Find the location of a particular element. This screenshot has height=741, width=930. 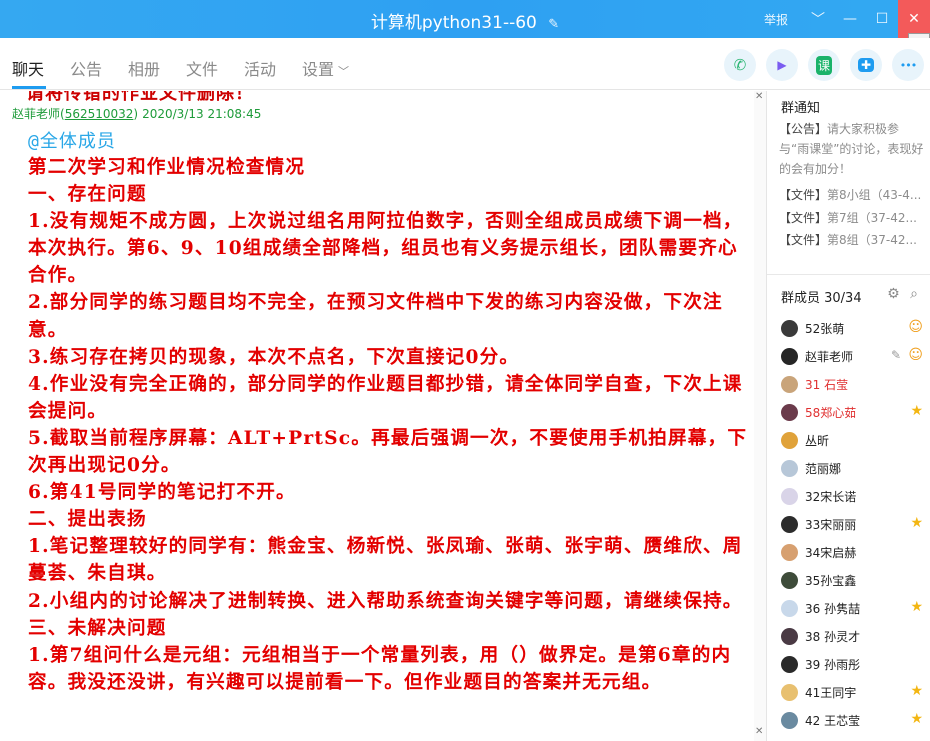

member-item: 36 孙隽喆 ★ is located at coordinates (855, 608).